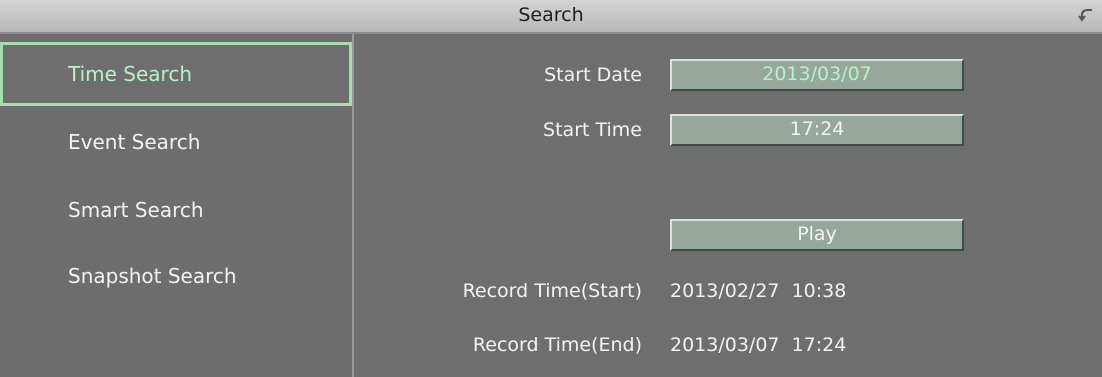 The width and height of the screenshot is (1102, 377). Describe the element at coordinates (817, 130) in the screenshot. I see `start-time-field: 17:24` at that location.